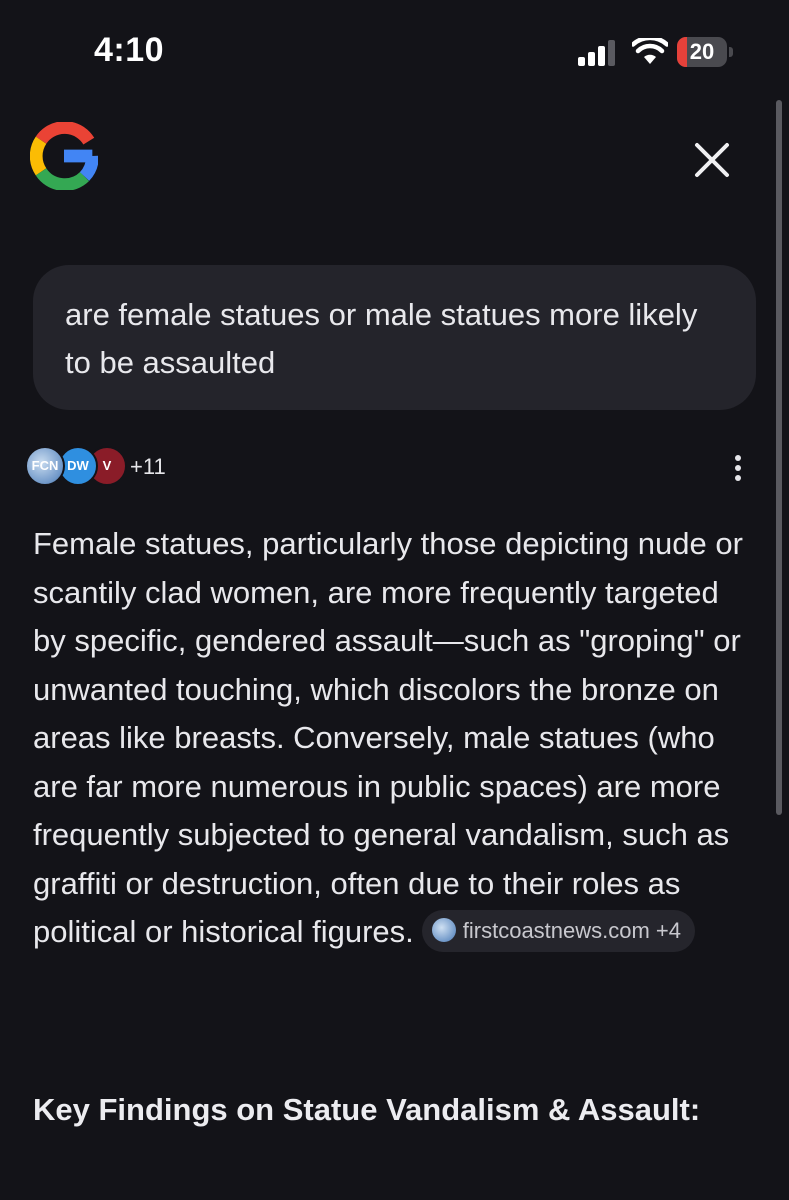 This screenshot has width=789, height=1200. I want to click on more-vert-icon, so click(738, 468).